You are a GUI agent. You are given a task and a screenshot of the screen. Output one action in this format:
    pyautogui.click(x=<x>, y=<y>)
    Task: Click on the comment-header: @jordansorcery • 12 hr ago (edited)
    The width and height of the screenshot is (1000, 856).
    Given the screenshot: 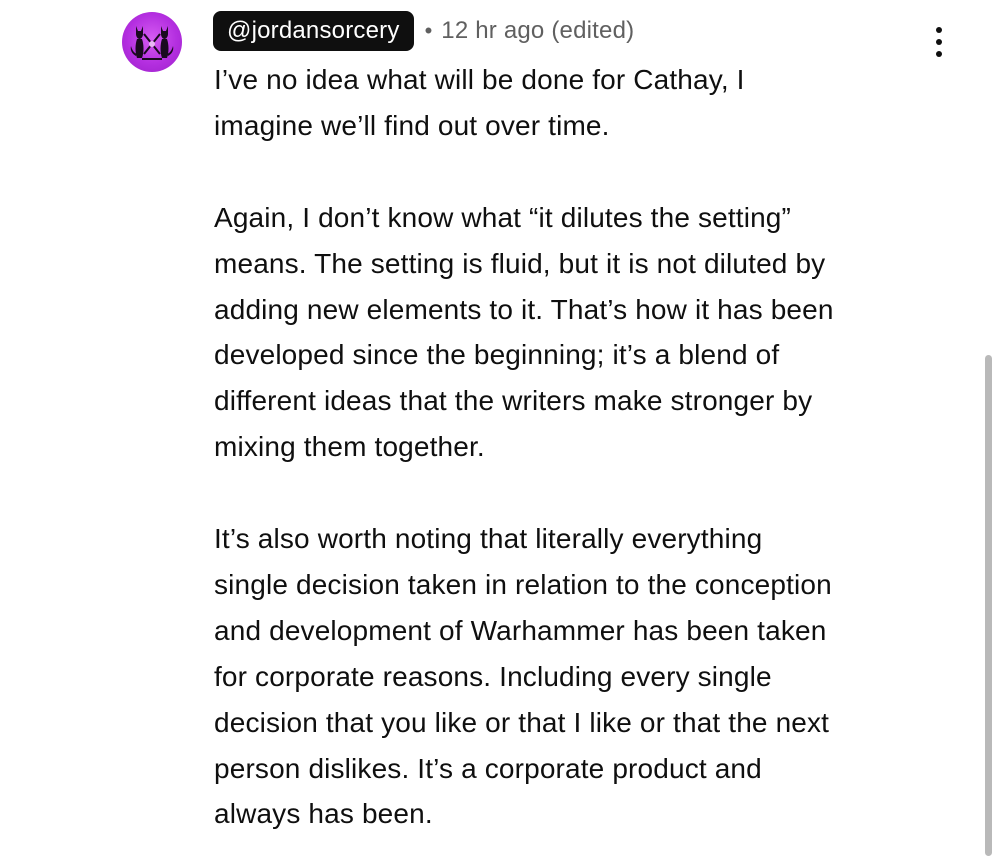 What is the action you would take?
    pyautogui.click(x=423, y=31)
    